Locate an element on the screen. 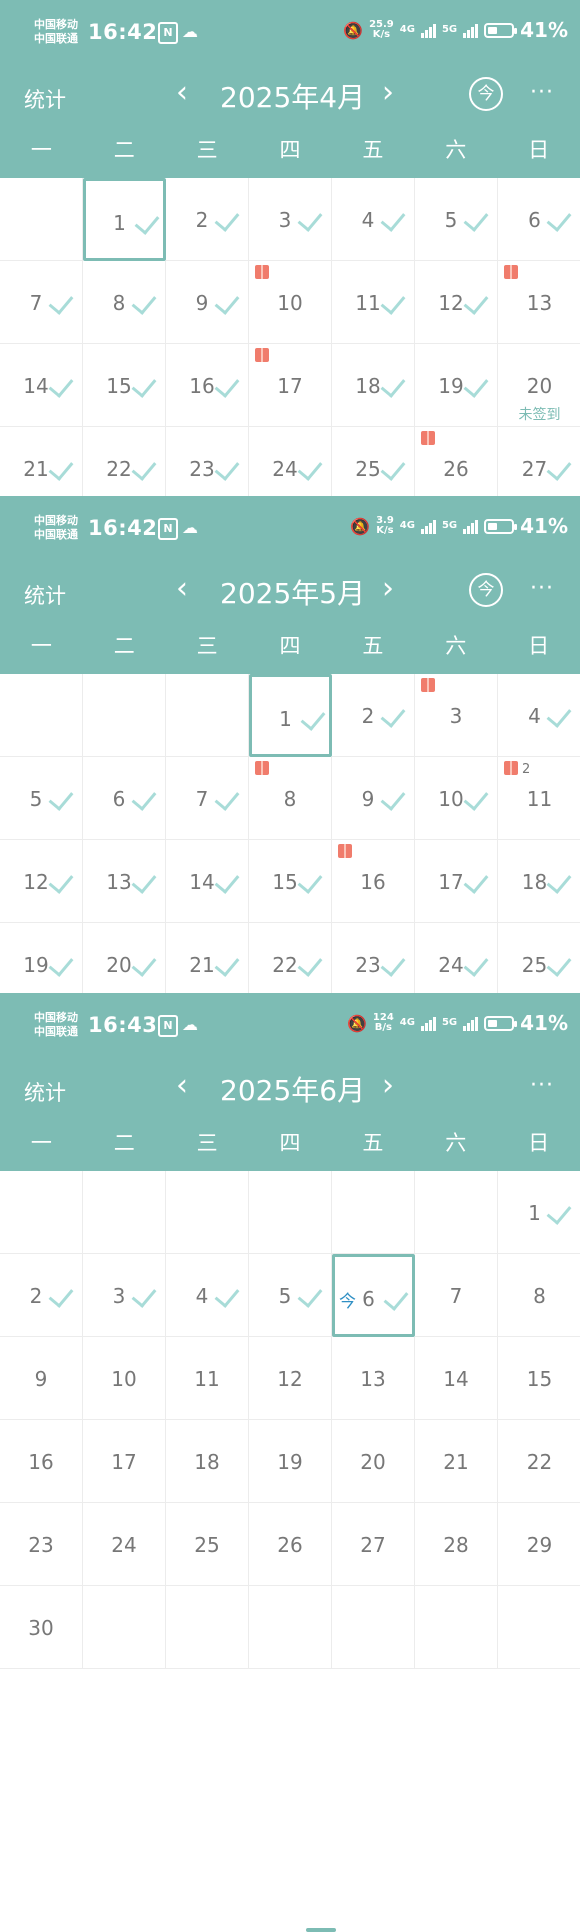 This screenshot has width=580, height=1932. weekday-label: 二 is located at coordinates (124, 1143).